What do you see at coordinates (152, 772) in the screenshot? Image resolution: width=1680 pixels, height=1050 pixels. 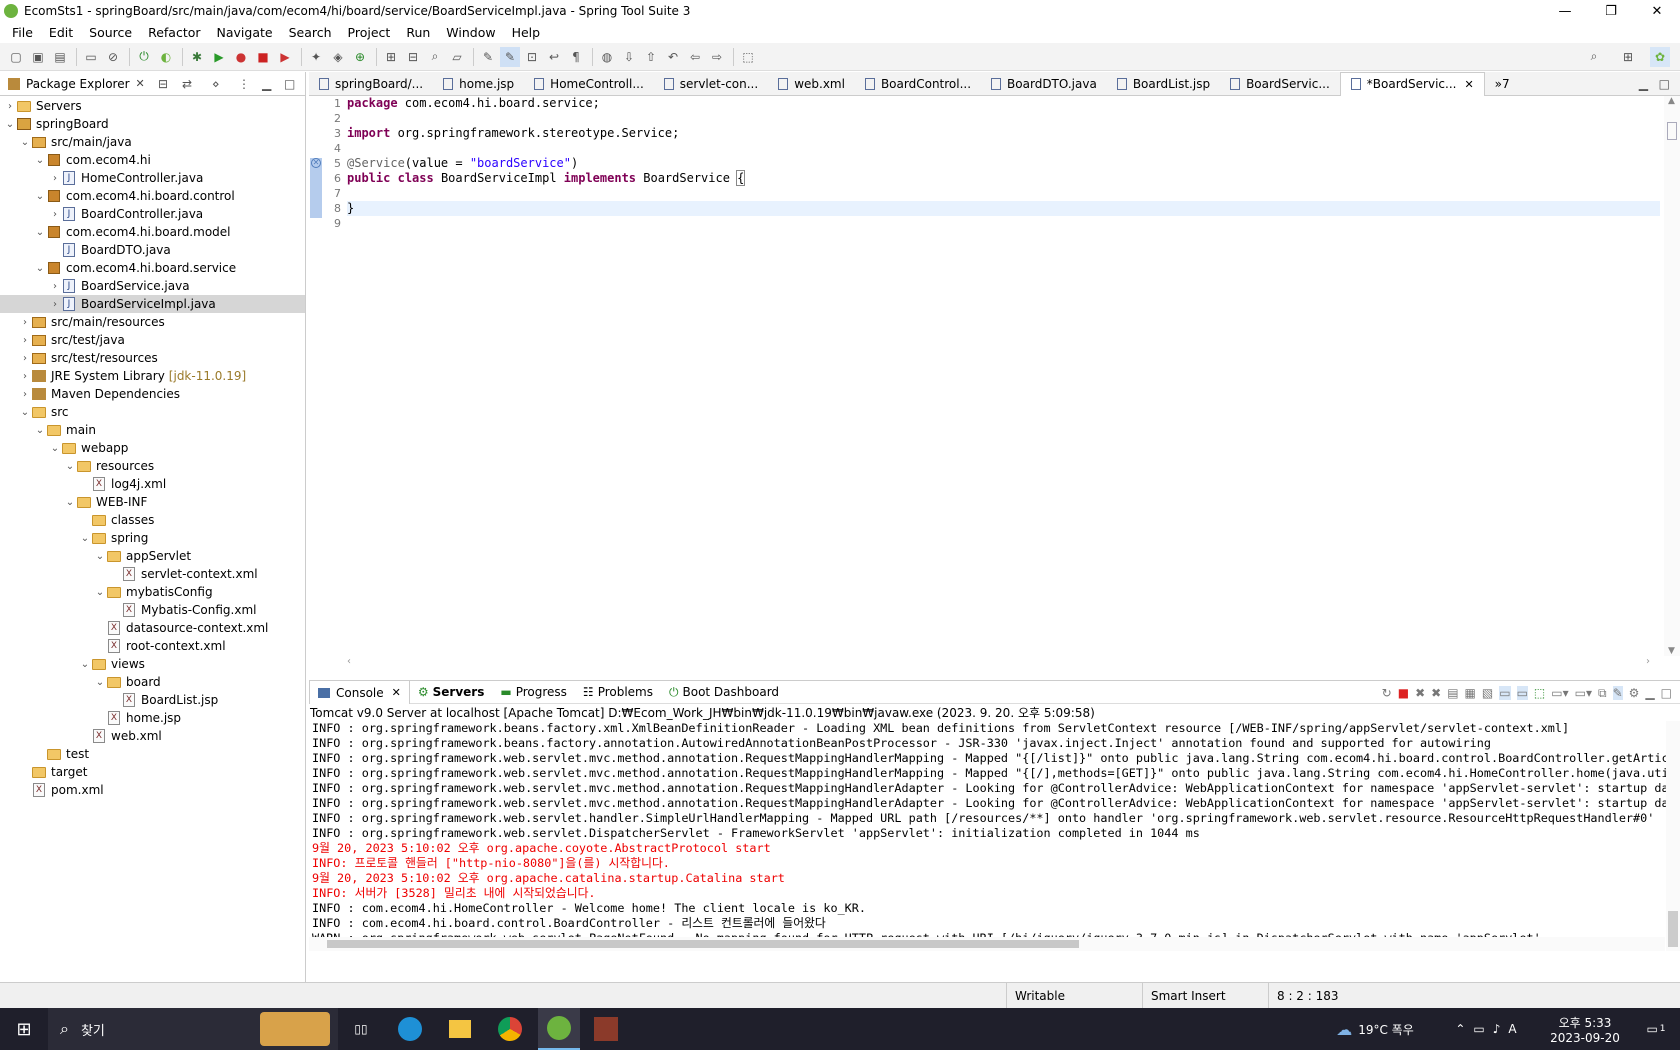 I see `tree-item: target` at bounding box center [152, 772].